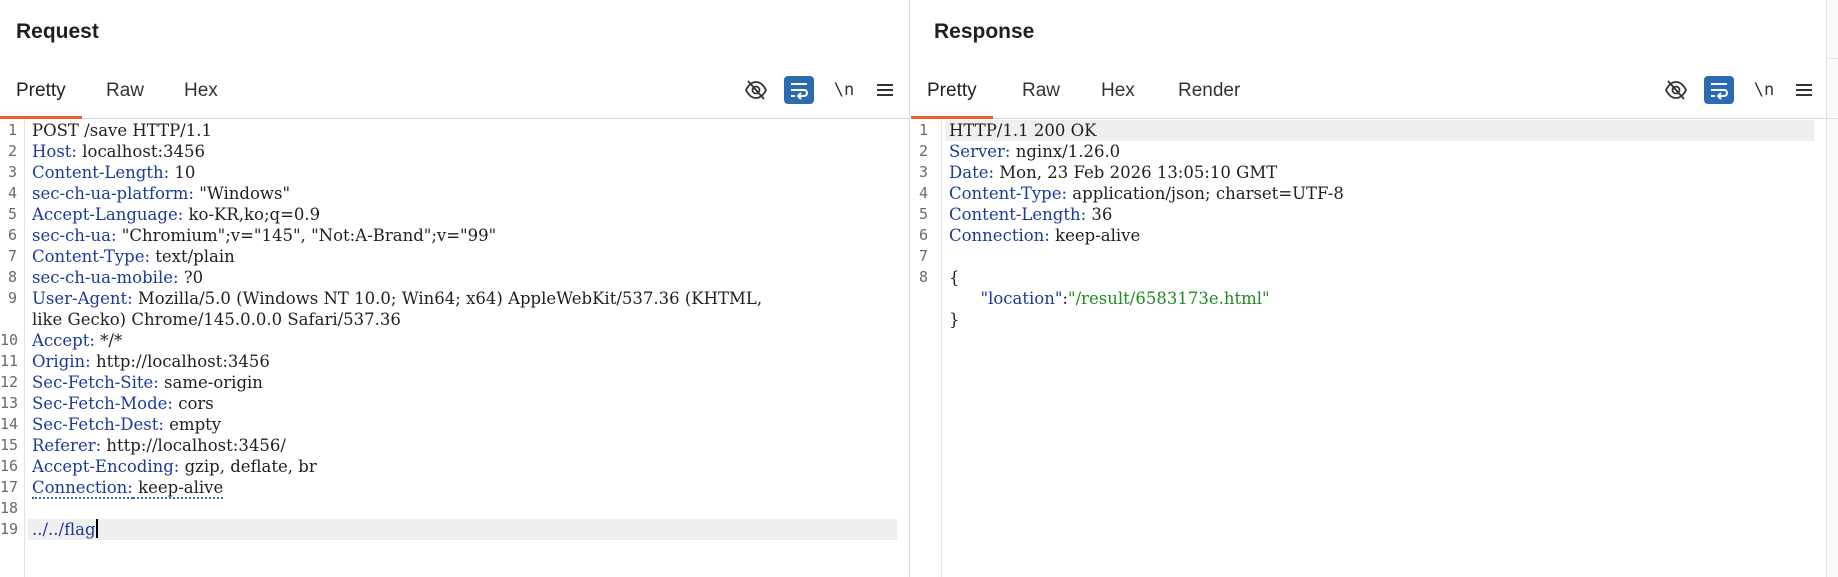 This screenshot has width=1838, height=577. Describe the element at coordinates (1205, 193) in the screenshot. I see `header-value: application/json; charset=UTF-8` at that location.